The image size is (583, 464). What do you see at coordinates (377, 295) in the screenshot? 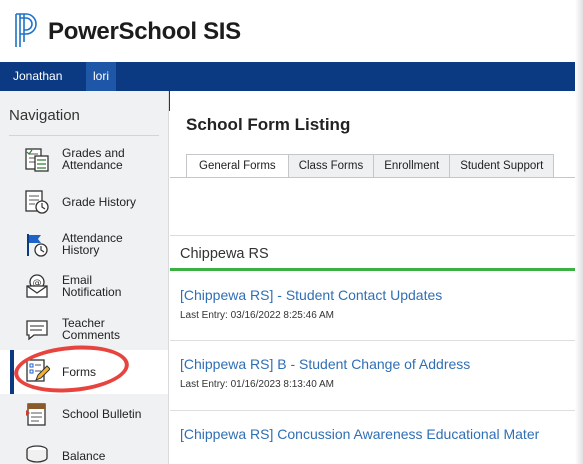
I see `form-link: [Chippewa RS] - Student Contact Updates` at bounding box center [377, 295].